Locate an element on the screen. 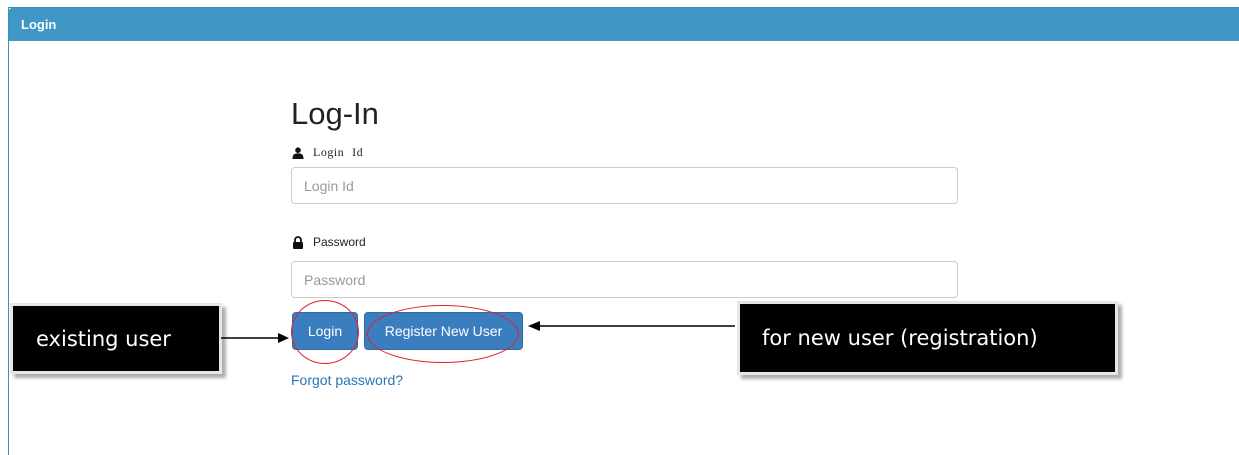  user-icon is located at coordinates (298, 153).